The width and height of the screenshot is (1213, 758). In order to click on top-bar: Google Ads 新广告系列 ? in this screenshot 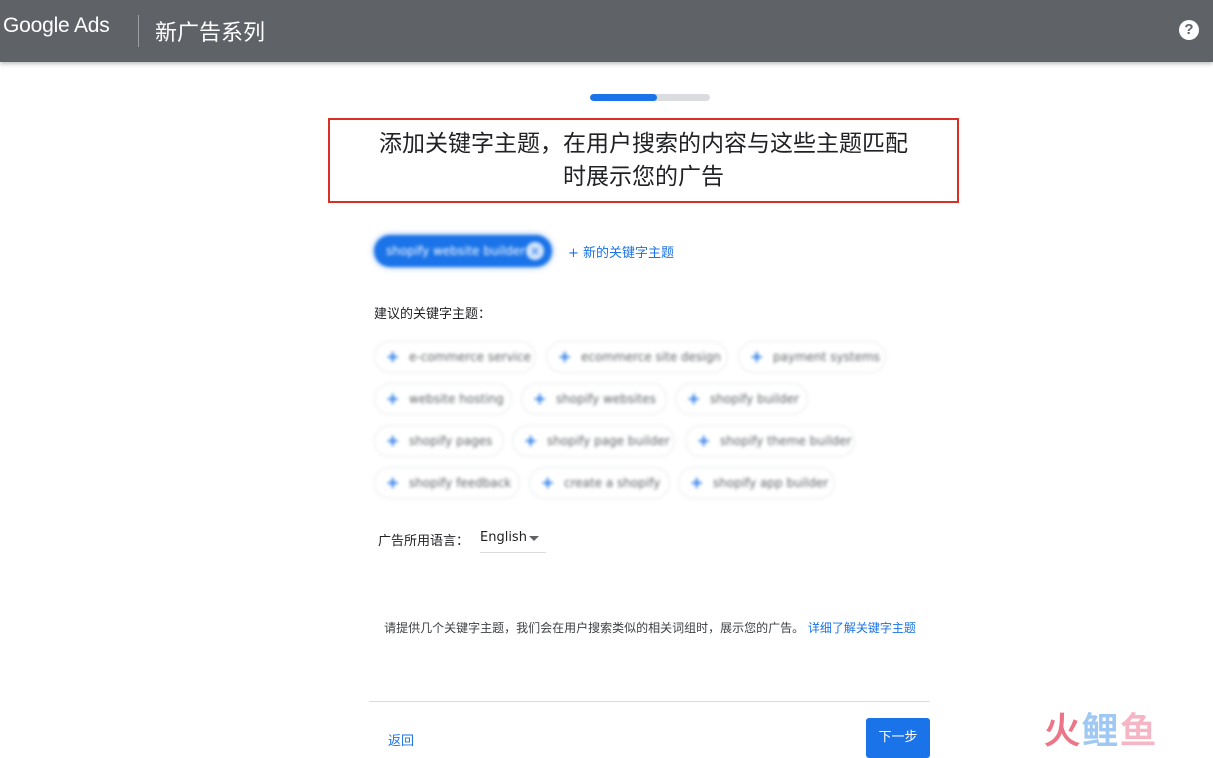, I will do `click(606, 31)`.